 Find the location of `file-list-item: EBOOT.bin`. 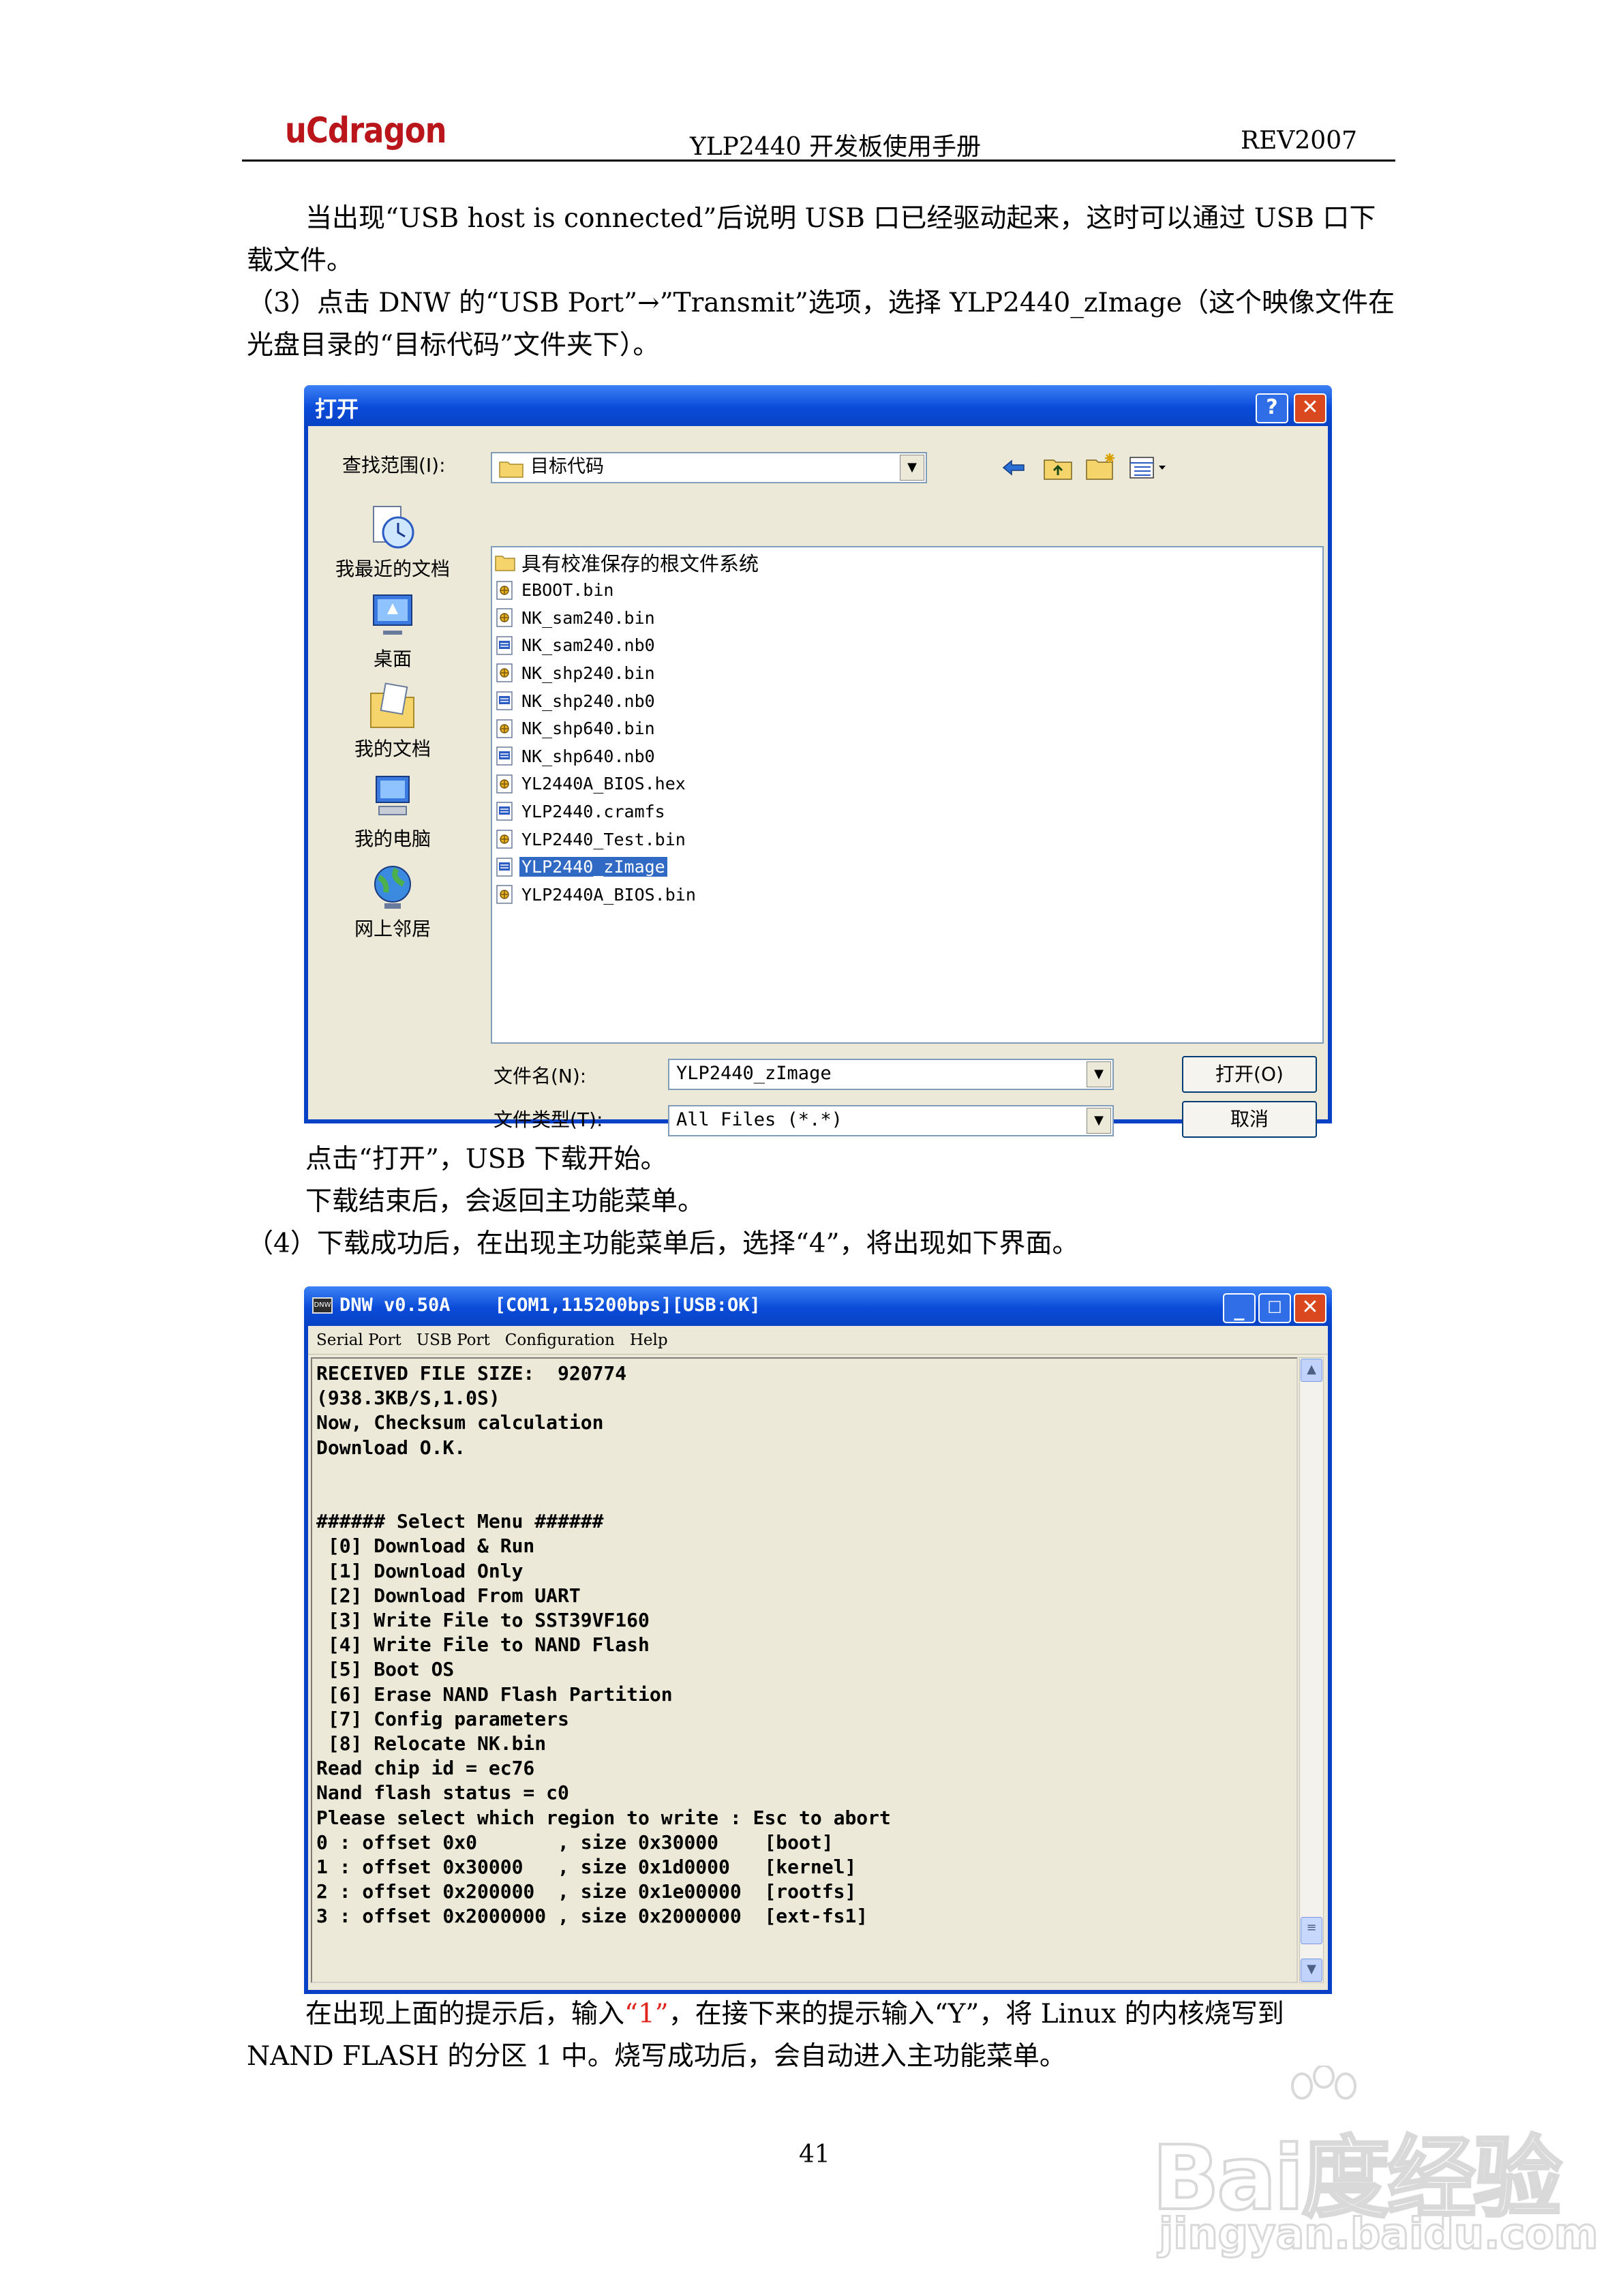

file-list-item: EBOOT.bin is located at coordinates (555, 590).